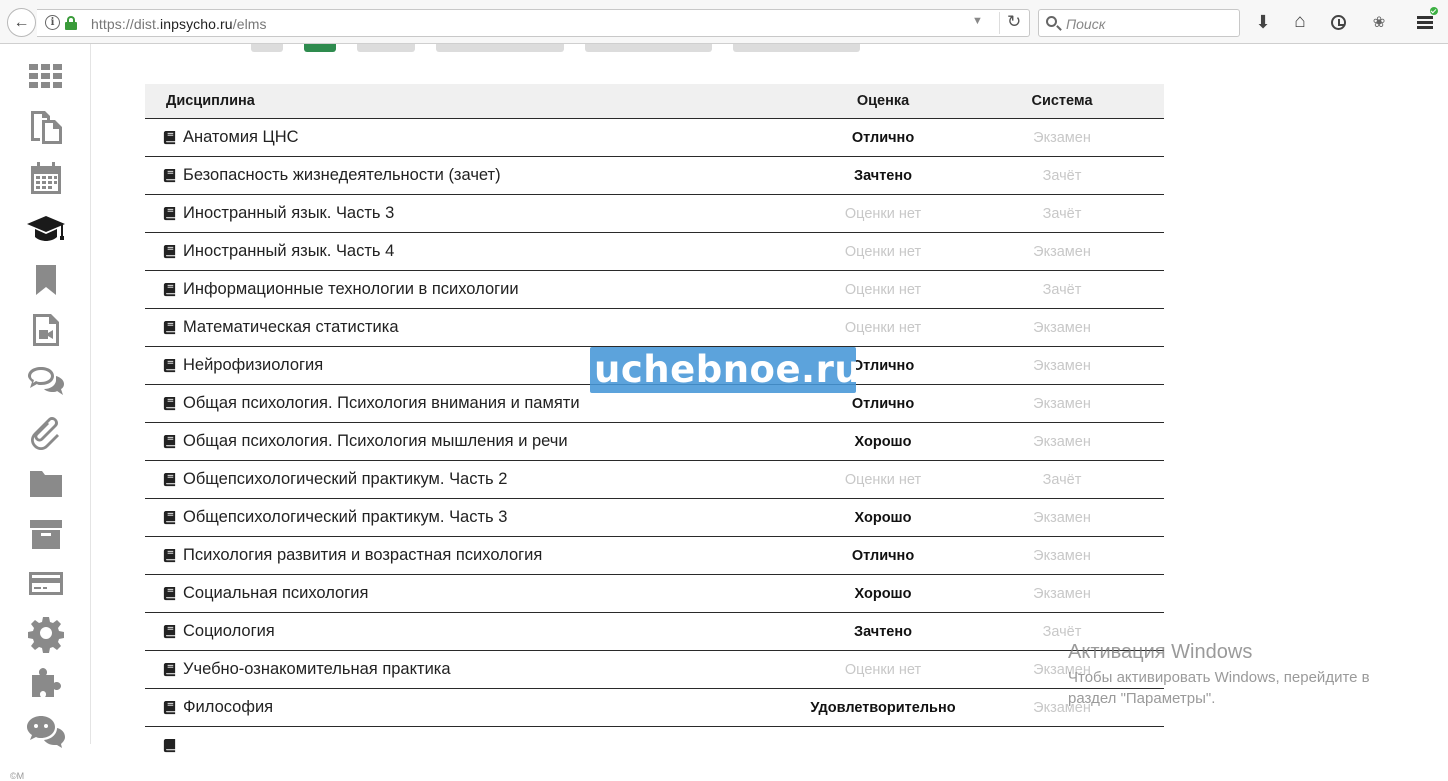  I want to click on discipline-link: Общепсихологический практикум. Часть 2, so click(345, 479).